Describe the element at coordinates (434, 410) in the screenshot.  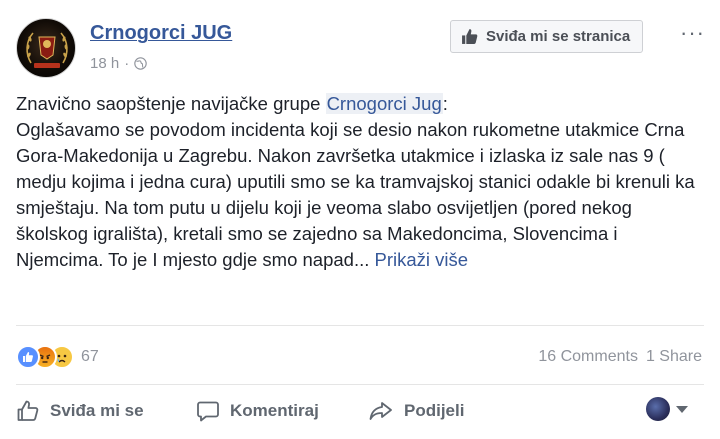
I see `share-label: Podijeli` at that location.